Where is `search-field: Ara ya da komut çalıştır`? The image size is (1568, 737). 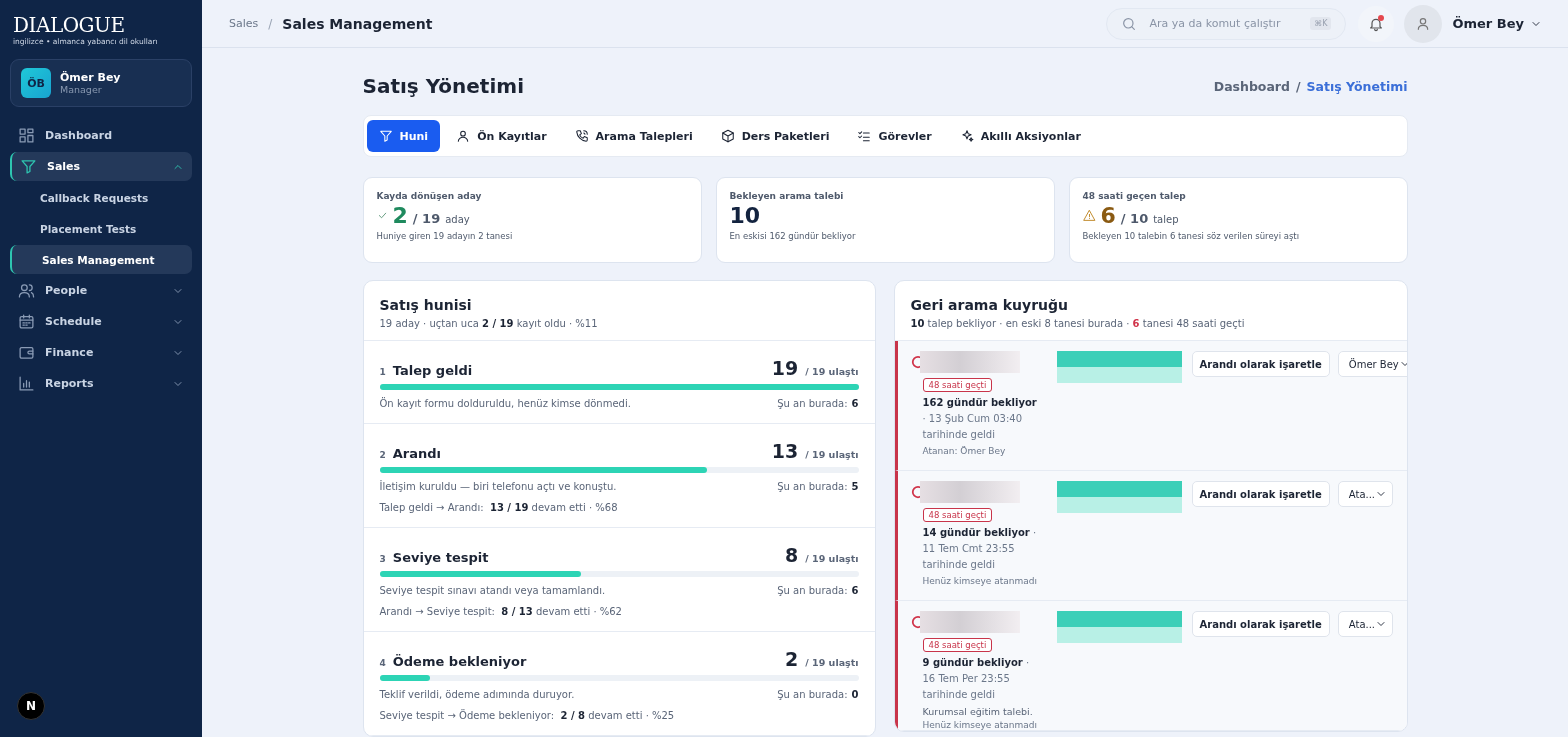 search-field: Ara ya da komut çalıştır is located at coordinates (1224, 23).